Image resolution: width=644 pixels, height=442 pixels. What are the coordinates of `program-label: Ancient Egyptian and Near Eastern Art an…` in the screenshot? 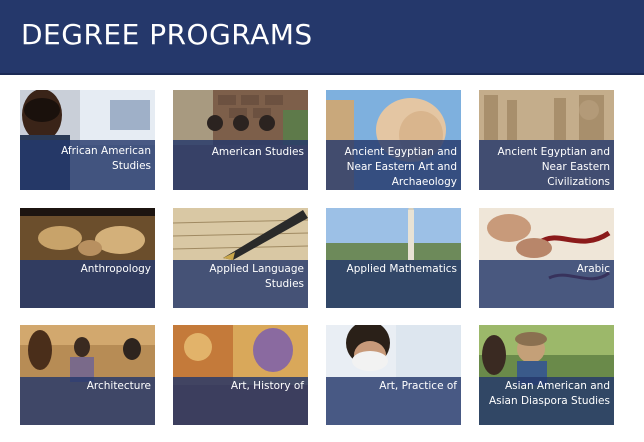 It's located at (401, 167).